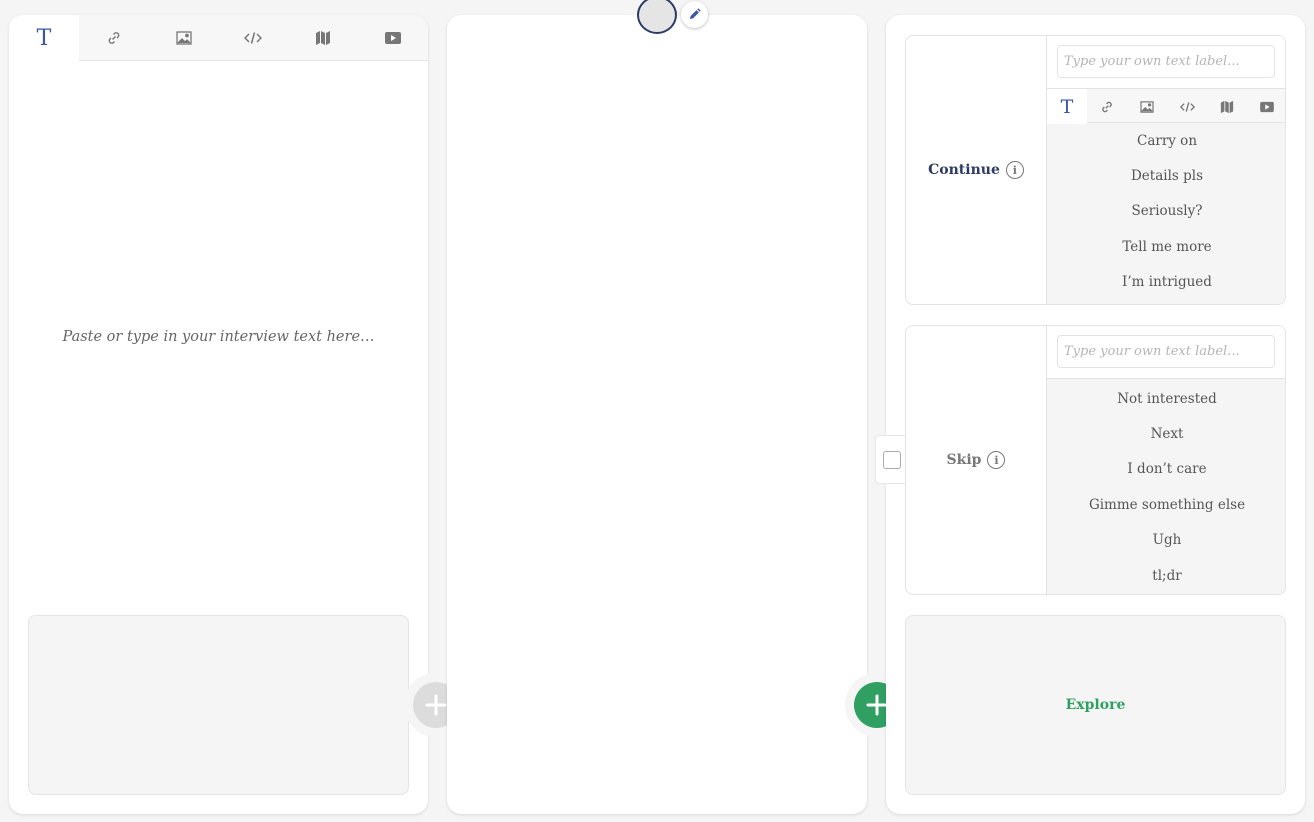 This screenshot has height=822, width=1314. I want to click on continue-option: Seriously?, so click(1166, 211).